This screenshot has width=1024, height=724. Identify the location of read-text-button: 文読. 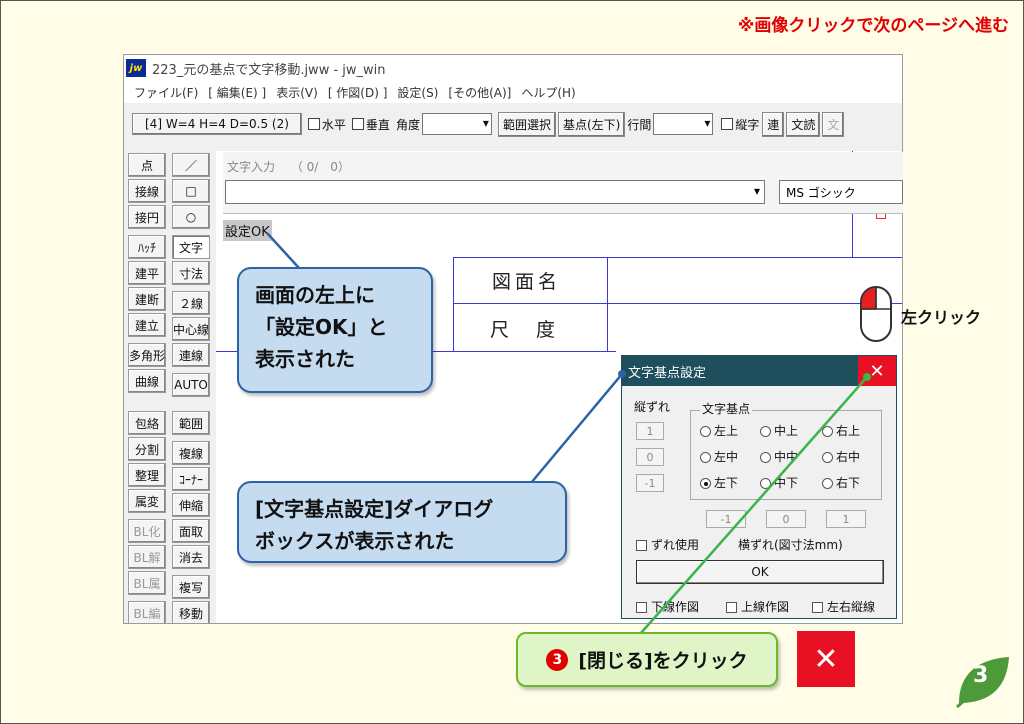
(803, 124).